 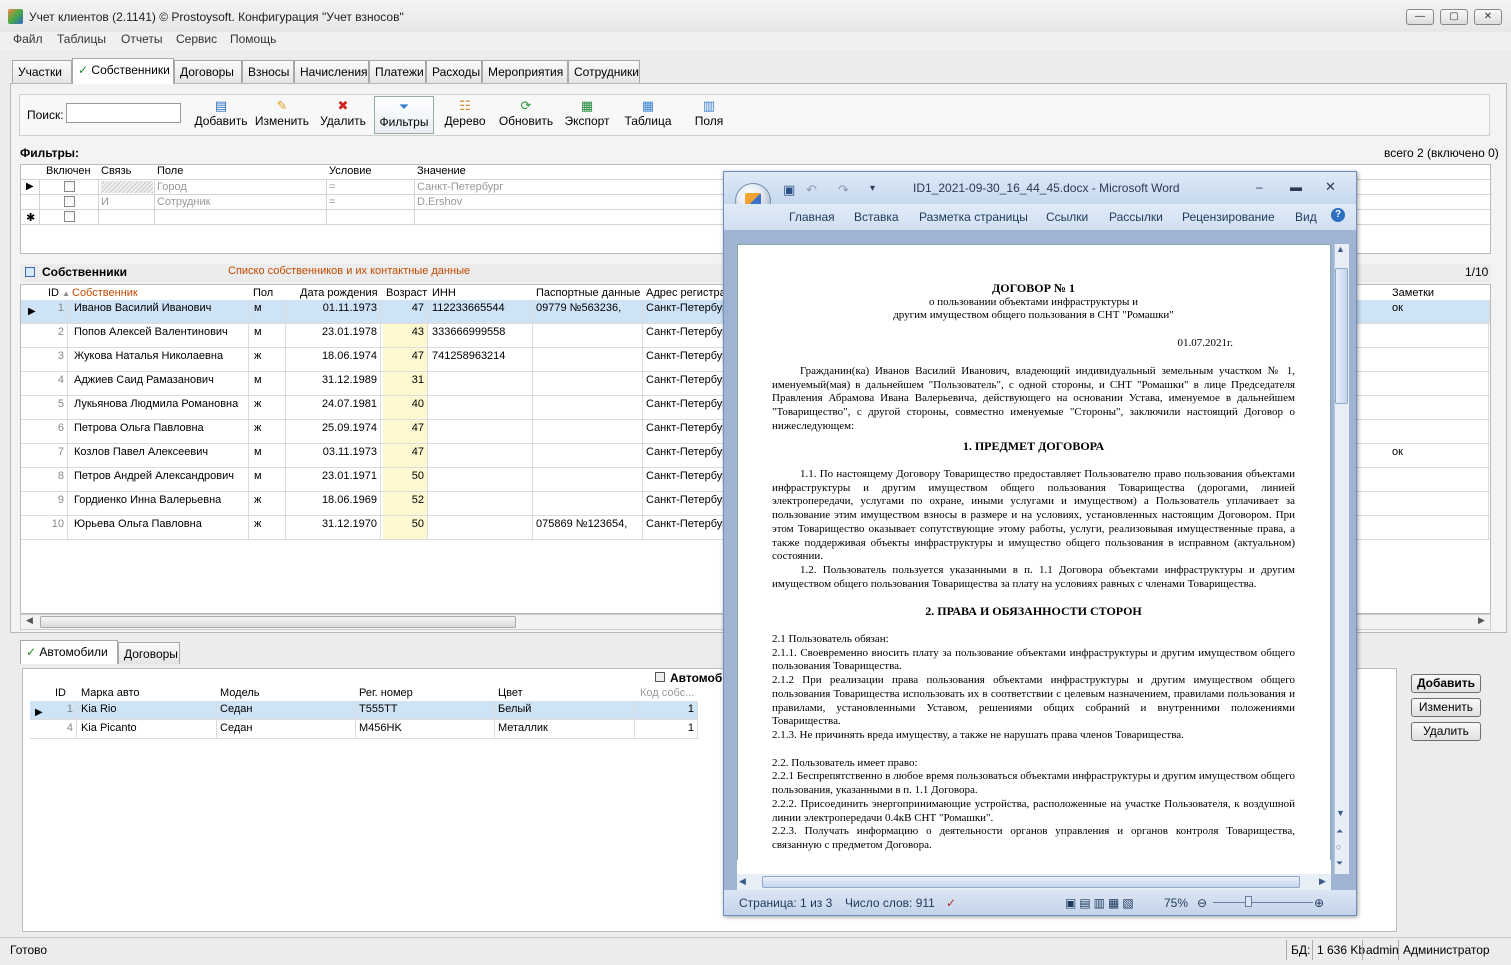 What do you see at coordinates (1340, 249) in the screenshot?
I see `scroll-up-icon: ▲` at bounding box center [1340, 249].